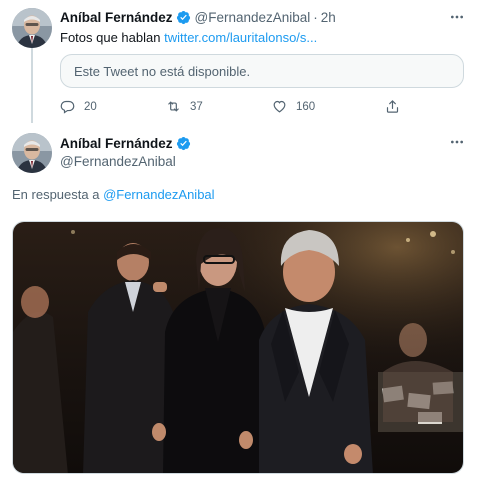 The image size is (480, 483). What do you see at coordinates (32, 85) in the screenshot?
I see `thread-connector-line` at bounding box center [32, 85].